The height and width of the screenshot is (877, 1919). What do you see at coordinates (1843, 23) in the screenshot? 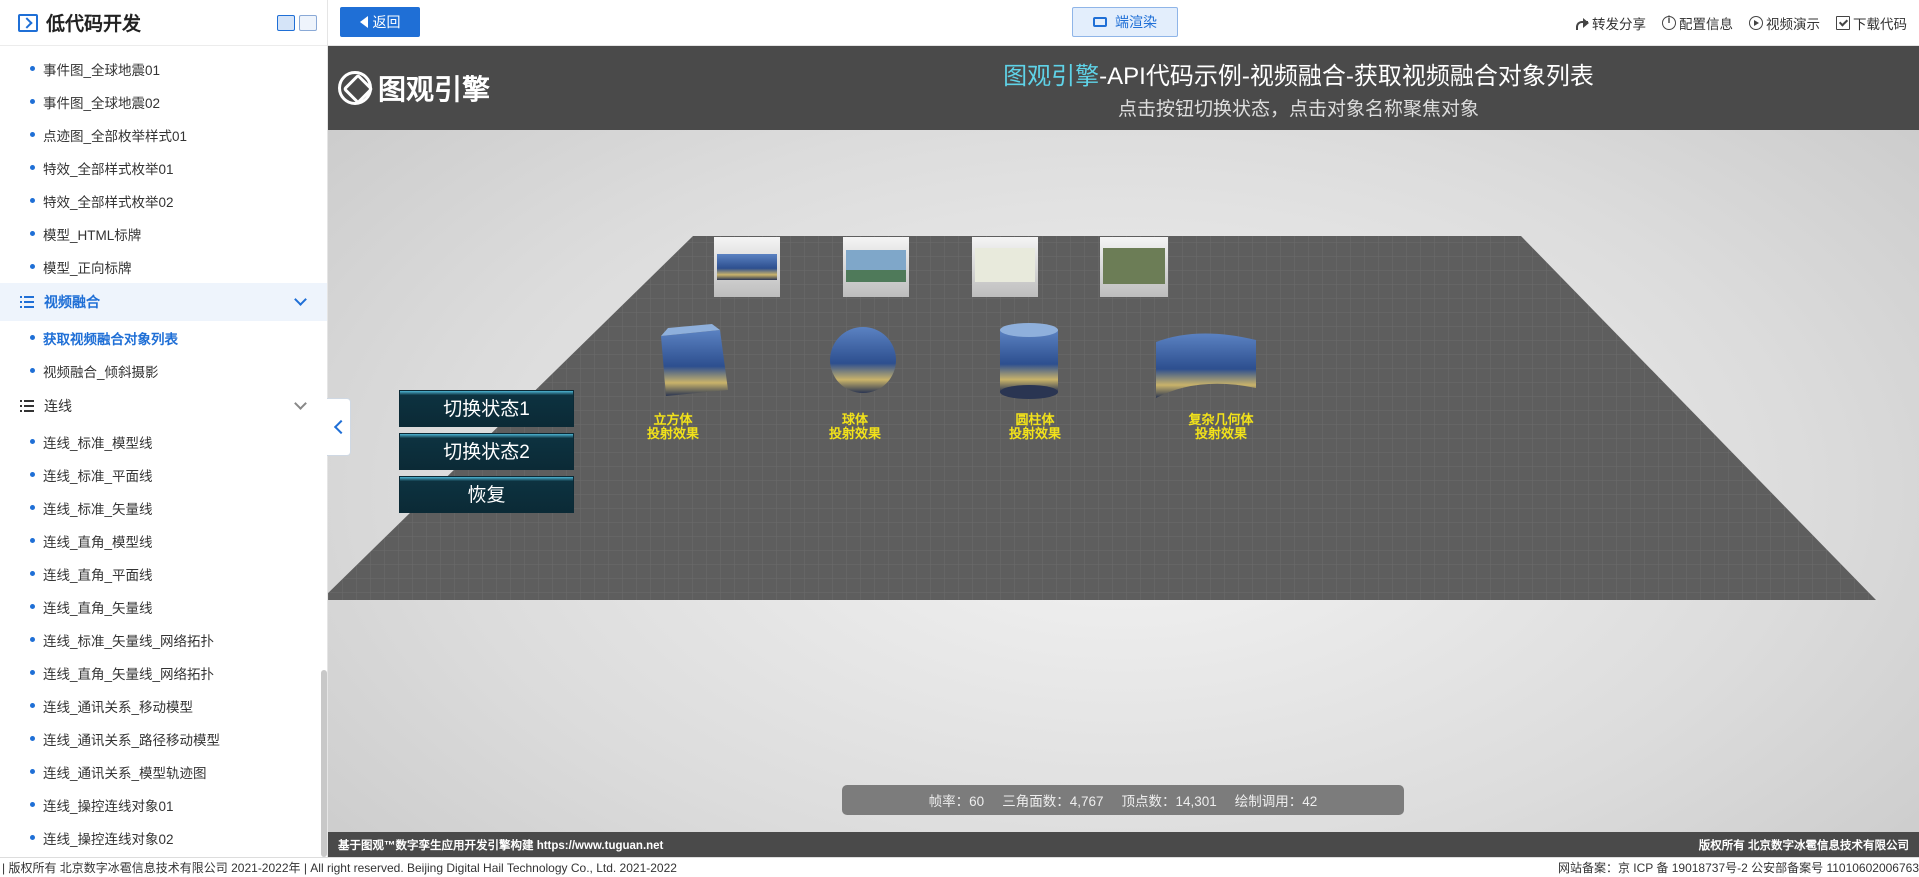
I see `download-icon` at bounding box center [1843, 23].